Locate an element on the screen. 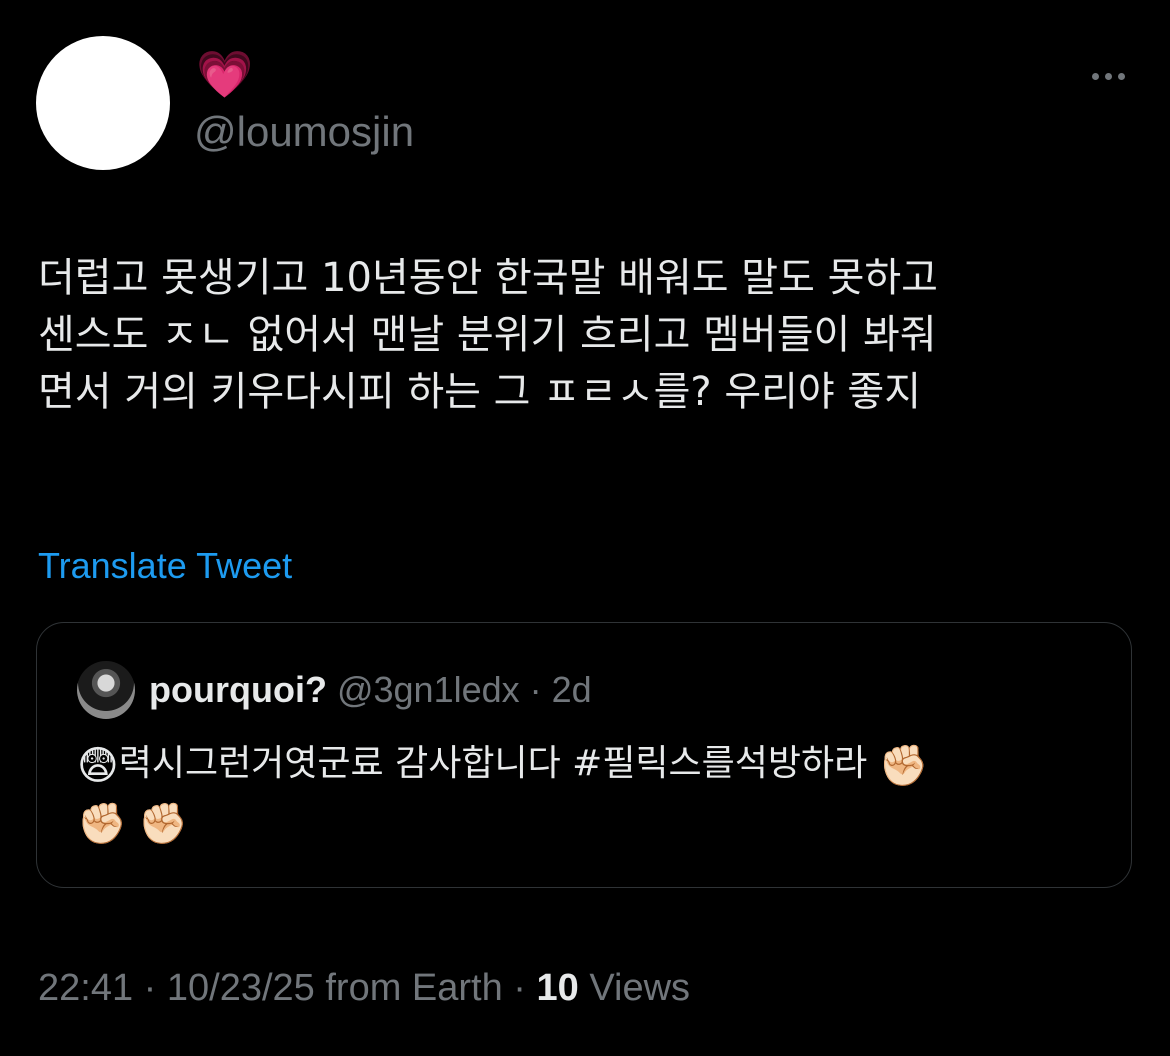 The height and width of the screenshot is (1056, 1170). quoted-tweet-header: pourquoi? @3gn1ledx · 2d is located at coordinates (370, 690).